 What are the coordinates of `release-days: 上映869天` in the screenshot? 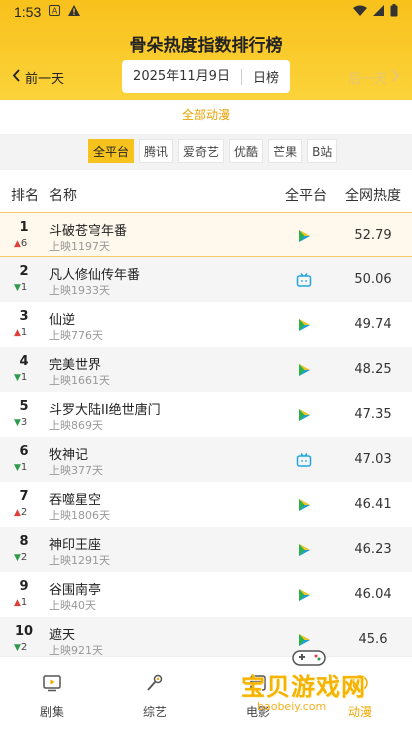 It's located at (76, 425).